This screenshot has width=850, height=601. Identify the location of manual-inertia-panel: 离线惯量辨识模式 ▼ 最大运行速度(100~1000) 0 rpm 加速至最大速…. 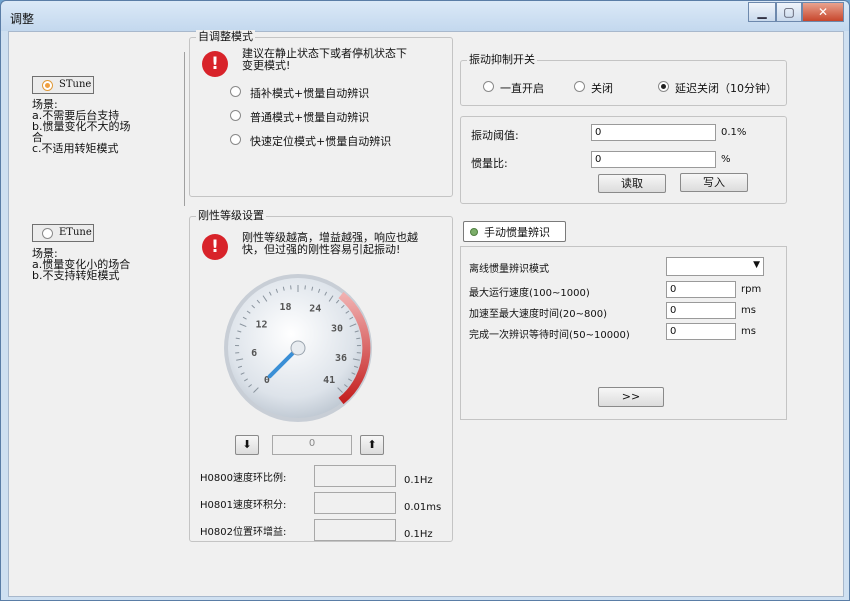
(623, 333).